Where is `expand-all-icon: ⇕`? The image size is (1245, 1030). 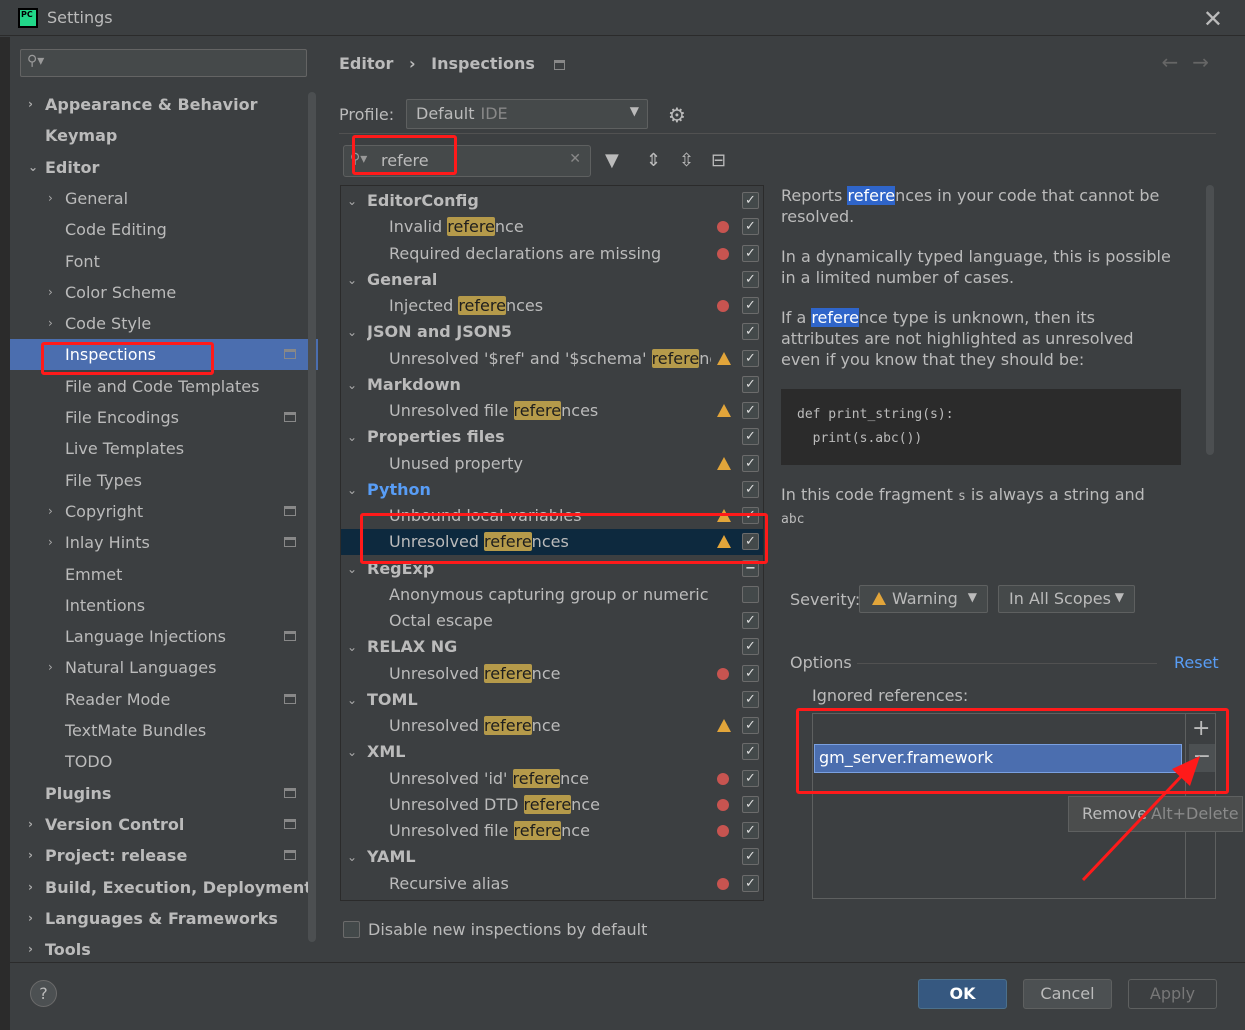
expand-all-icon: ⇕ is located at coordinates (653, 160).